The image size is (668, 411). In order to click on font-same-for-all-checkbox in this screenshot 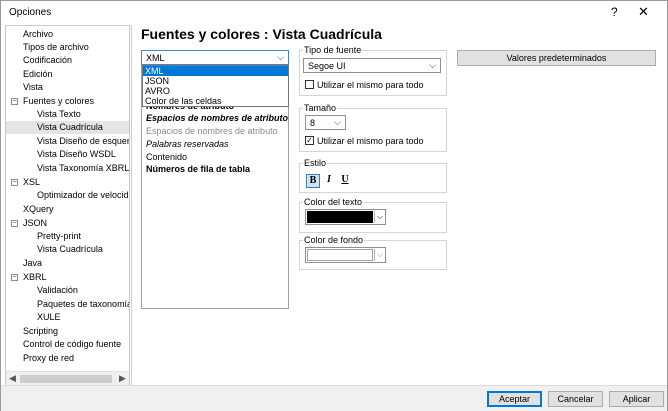, I will do `click(309, 84)`.